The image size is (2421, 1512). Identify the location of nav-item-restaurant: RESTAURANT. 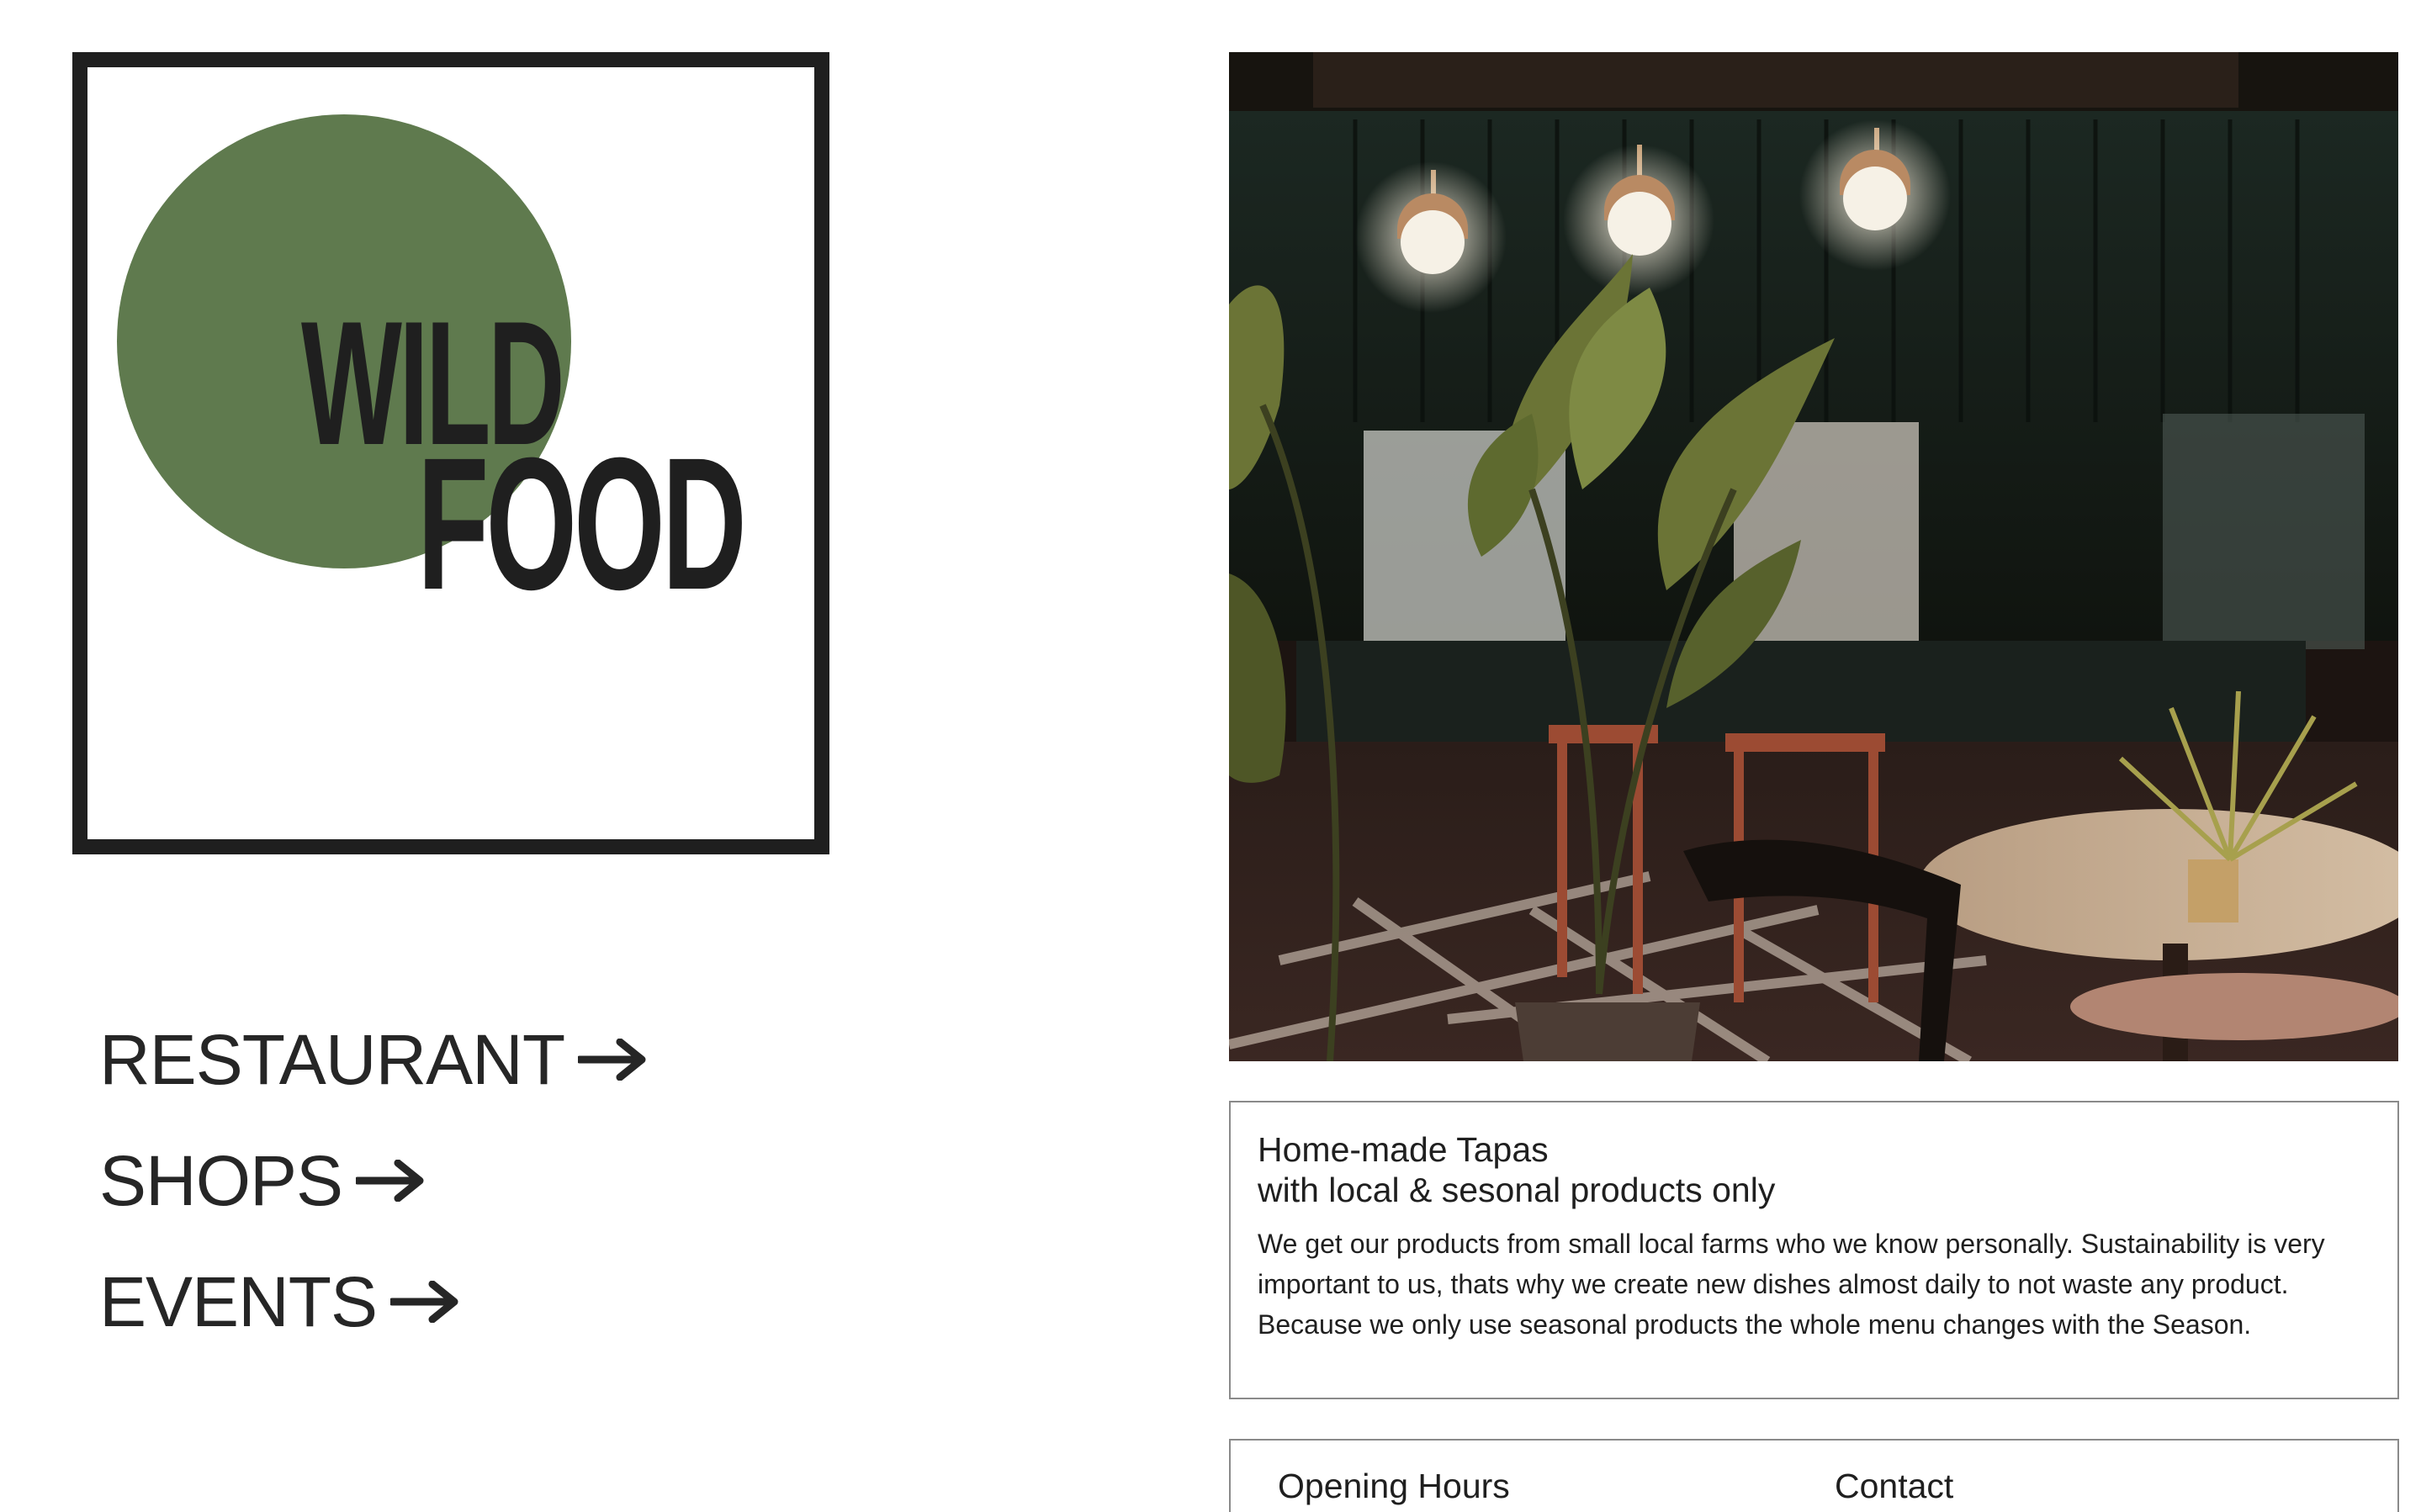
(373, 1059).